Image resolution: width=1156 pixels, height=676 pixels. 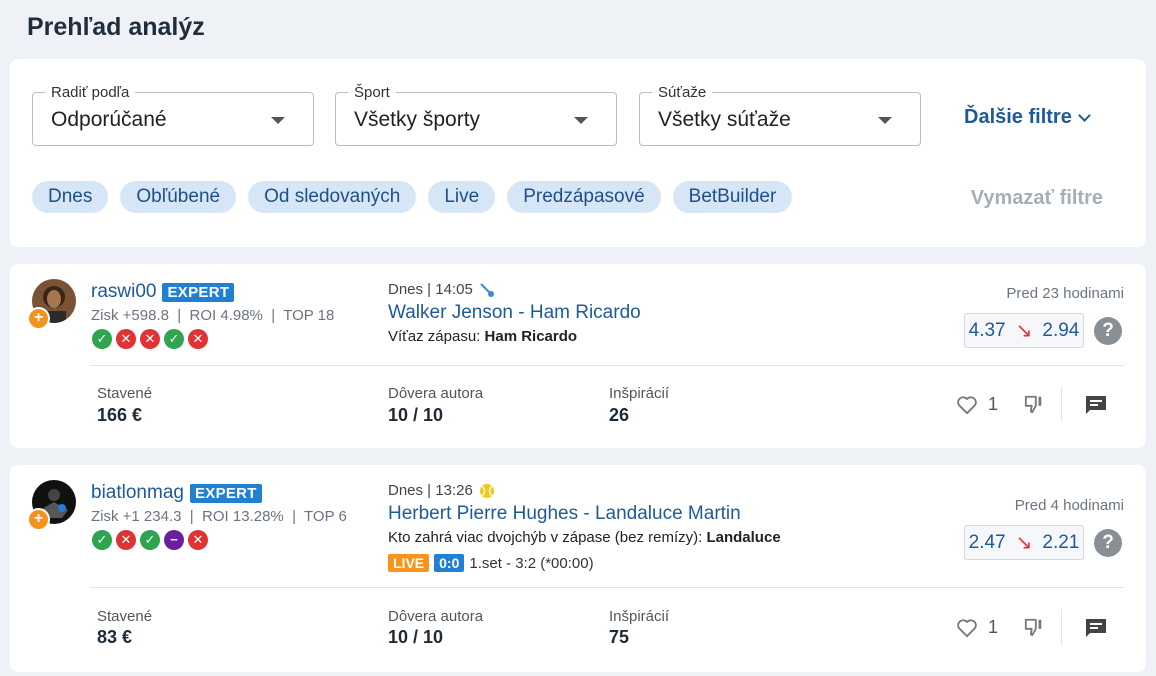 I want to click on odds-to: 2.21, so click(x=1061, y=542).